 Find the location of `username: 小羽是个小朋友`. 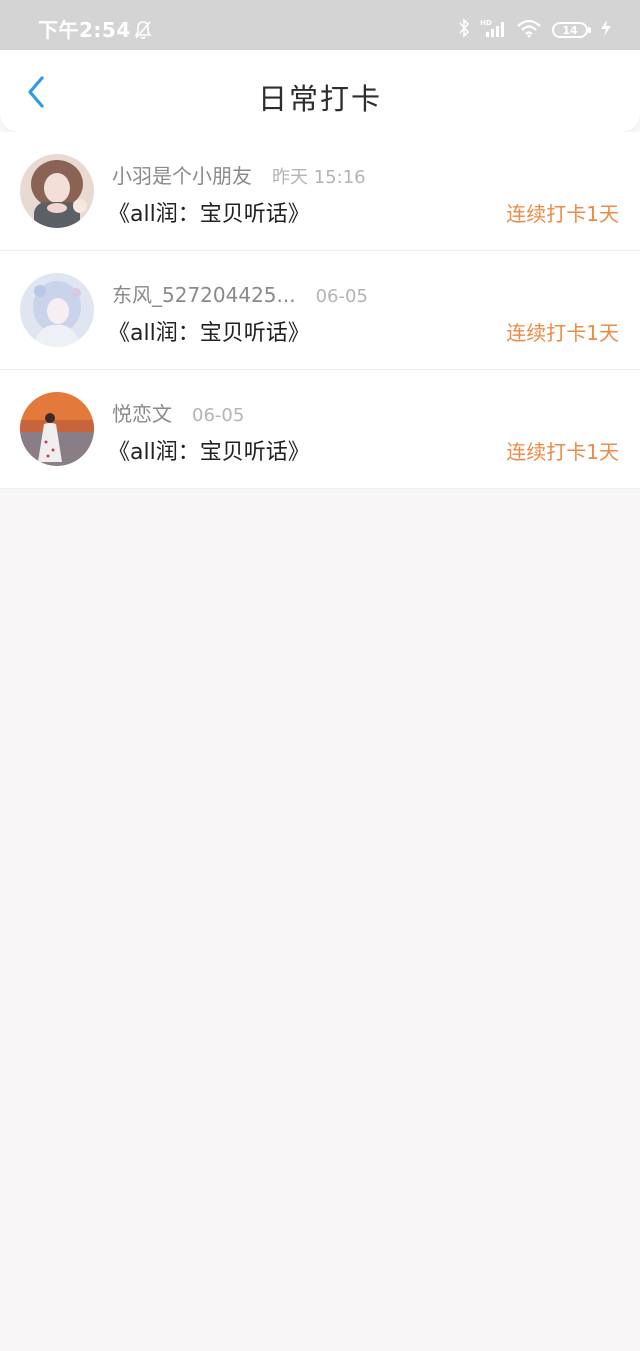

username: 小羽是个小朋友 is located at coordinates (182, 174).